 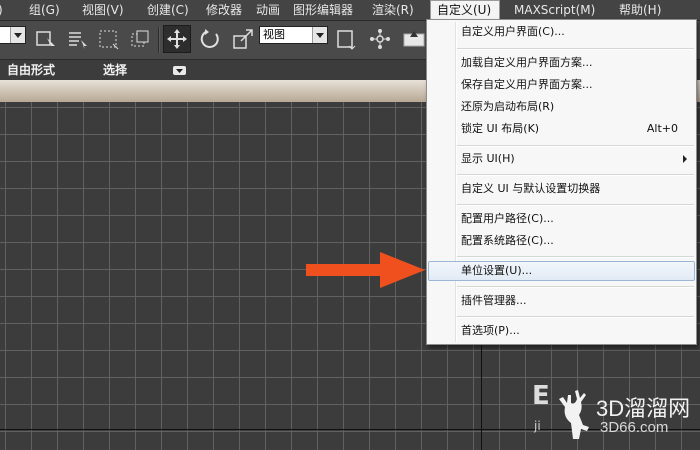 I want to click on ribbon-expand-button, so click(x=179, y=70).